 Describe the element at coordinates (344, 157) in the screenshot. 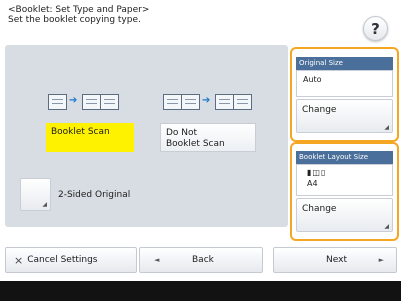

I see `booklet-layout-size-heading: Booklet Layout Size` at that location.